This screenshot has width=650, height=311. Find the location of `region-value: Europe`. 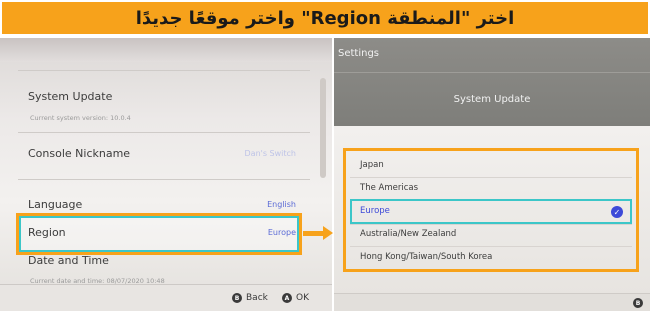

region-value: Europe is located at coordinates (281, 232).